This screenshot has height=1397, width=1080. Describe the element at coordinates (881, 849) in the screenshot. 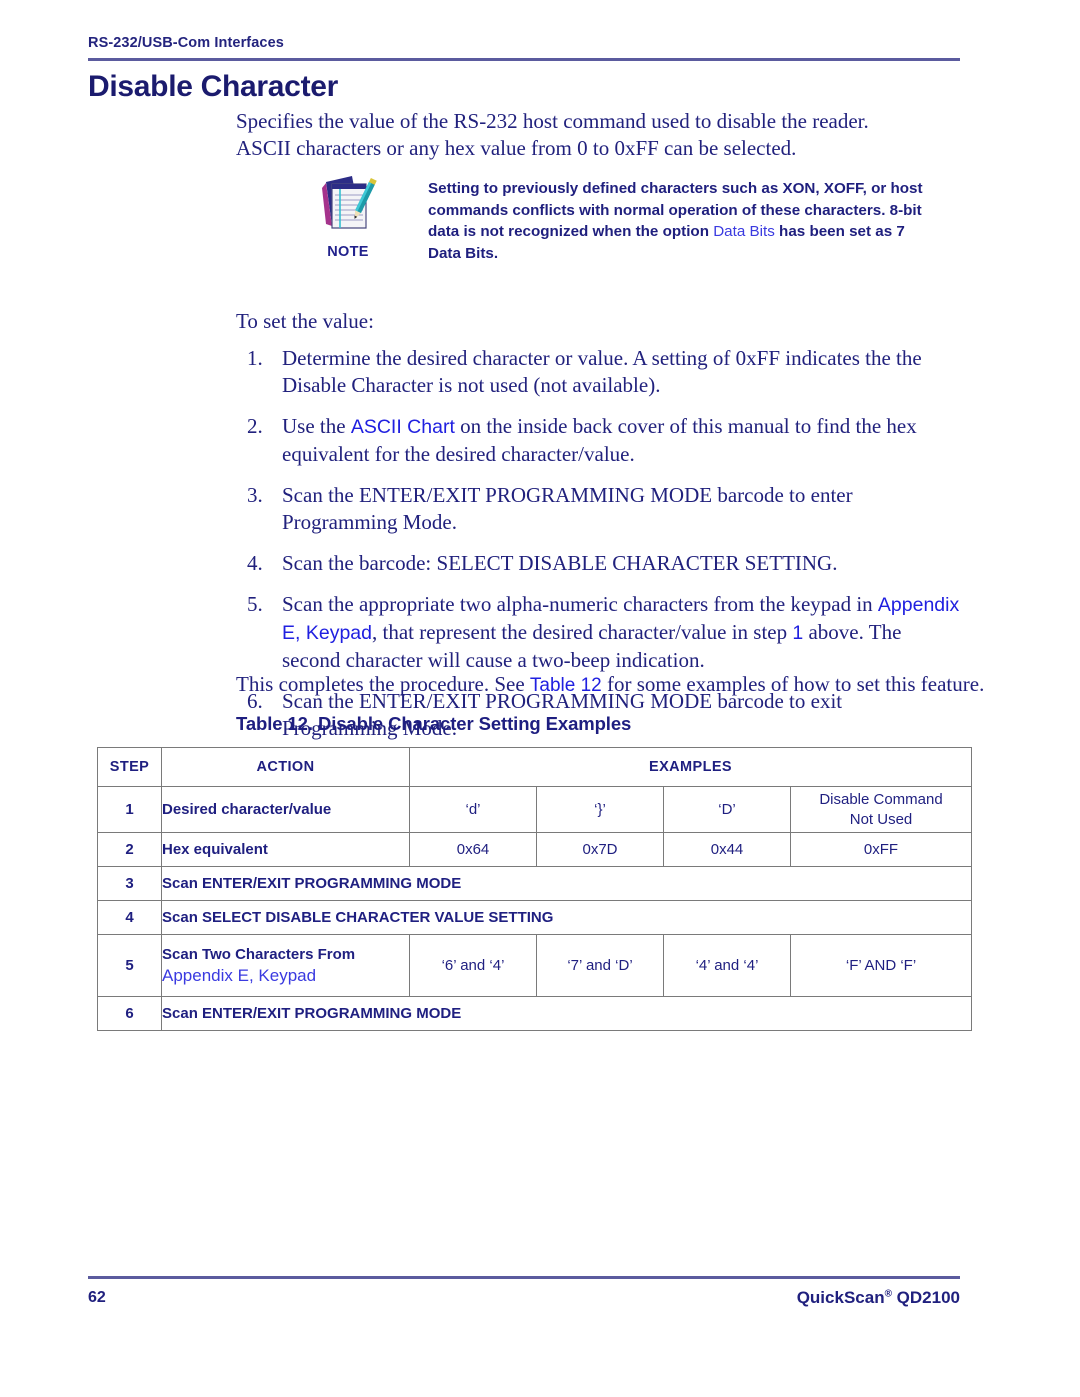

I see `row-example-4: 0xFF` at that location.